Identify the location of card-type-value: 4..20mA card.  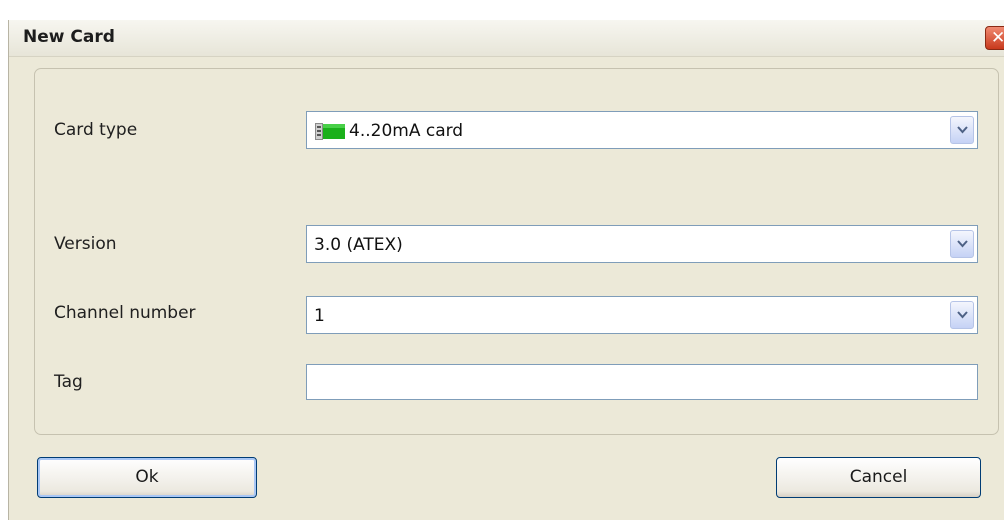
(406, 131).